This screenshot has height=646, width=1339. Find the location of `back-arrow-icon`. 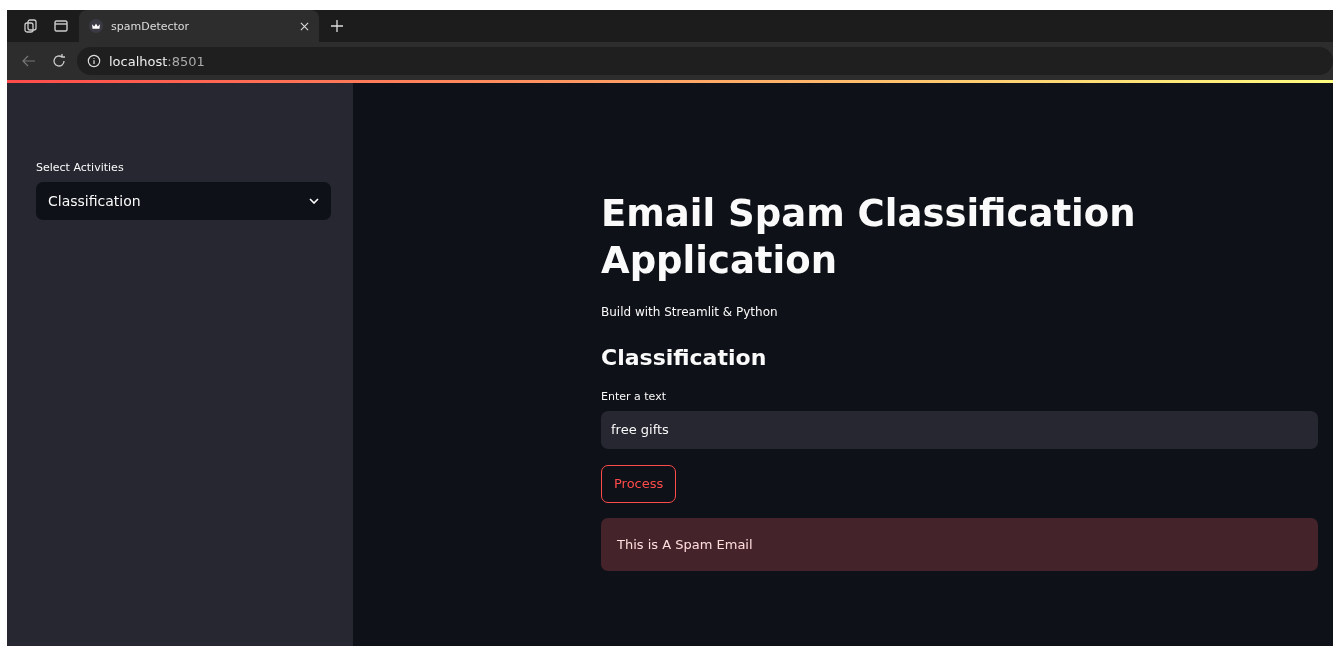

back-arrow-icon is located at coordinates (29, 61).